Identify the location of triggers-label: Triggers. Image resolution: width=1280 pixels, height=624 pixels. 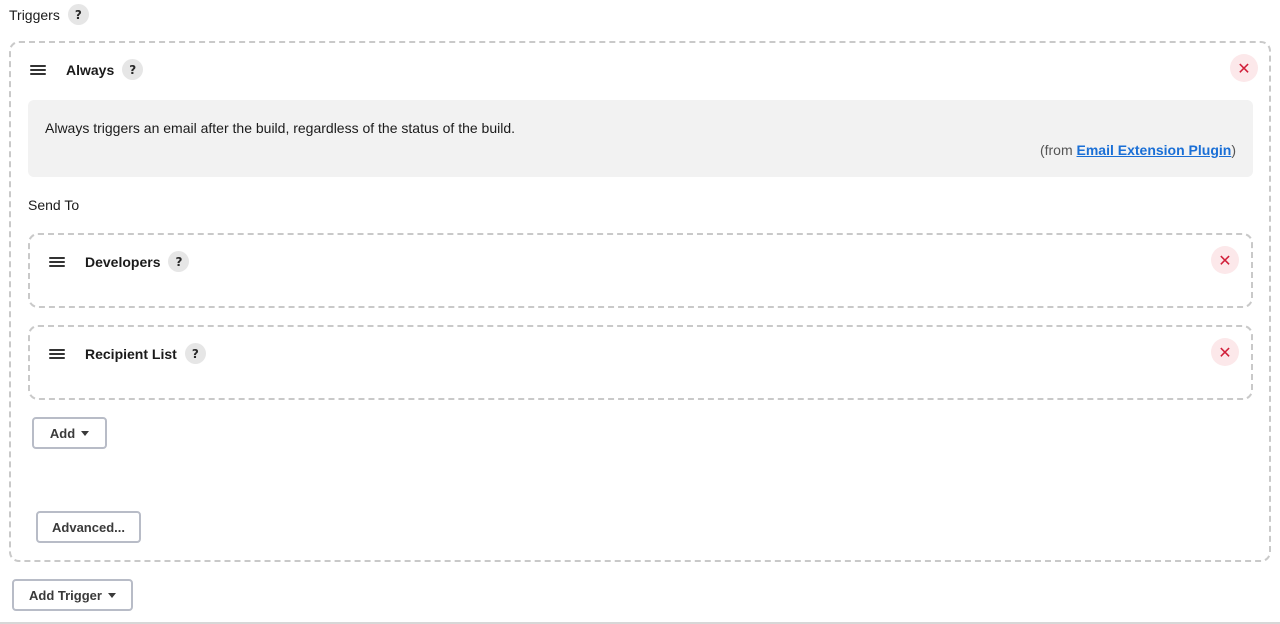
(34, 14).